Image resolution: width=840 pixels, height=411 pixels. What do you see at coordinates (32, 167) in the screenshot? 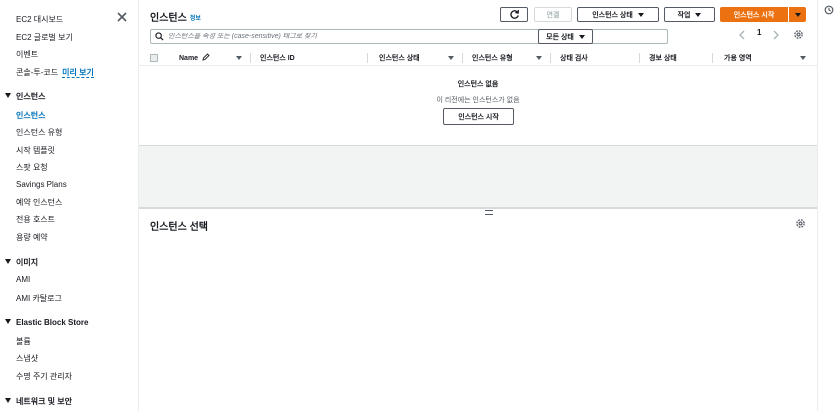
I see `sidebar-item-spot-requests: 스팟 요청` at bounding box center [32, 167].